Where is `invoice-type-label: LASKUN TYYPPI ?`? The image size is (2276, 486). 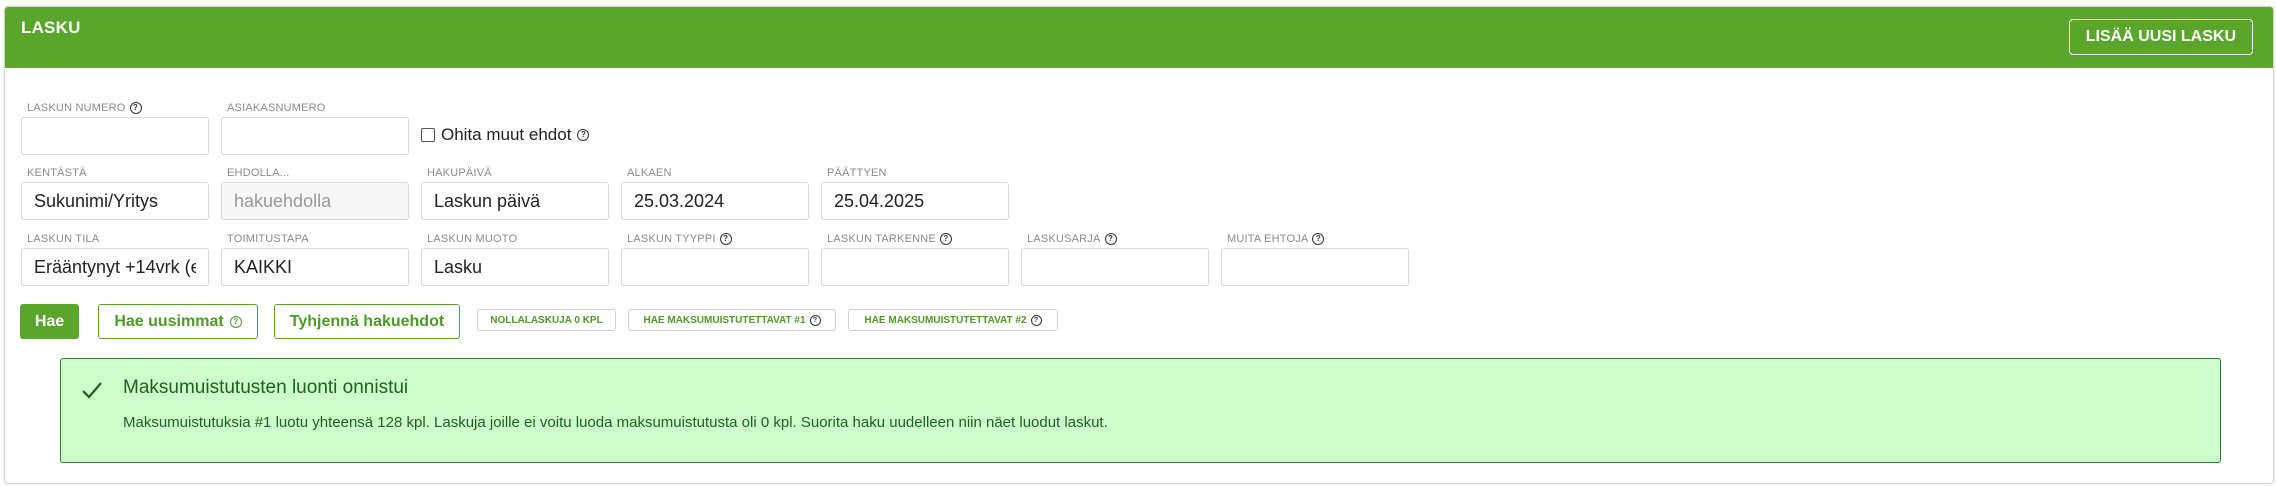 invoice-type-label: LASKUN TYYPPI ? is located at coordinates (679, 239).